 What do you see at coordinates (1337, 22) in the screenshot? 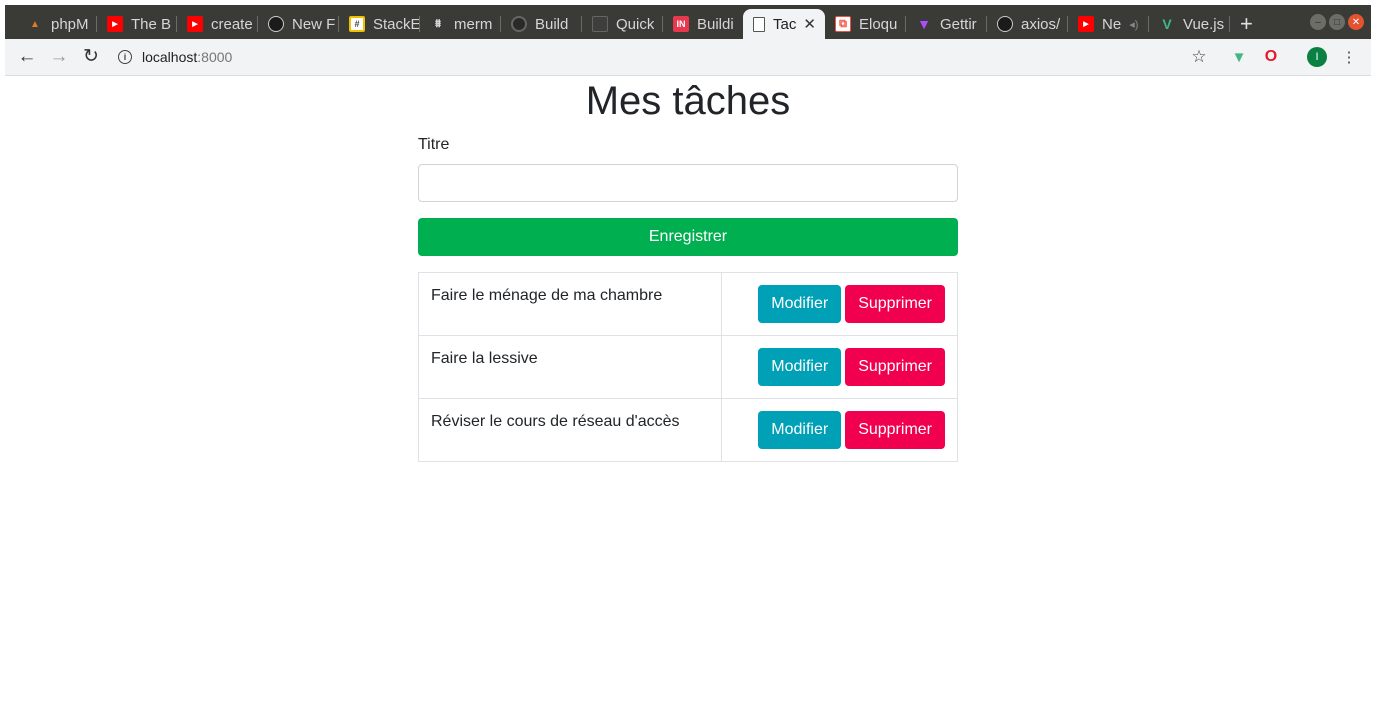
I see `maximize-window-button: □` at bounding box center [1337, 22].